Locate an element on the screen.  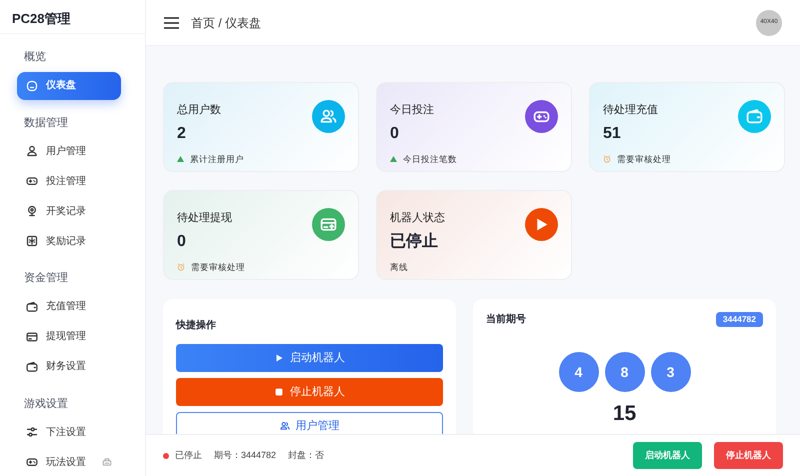
sidebar-item: 财务设置 is located at coordinates (69, 366).